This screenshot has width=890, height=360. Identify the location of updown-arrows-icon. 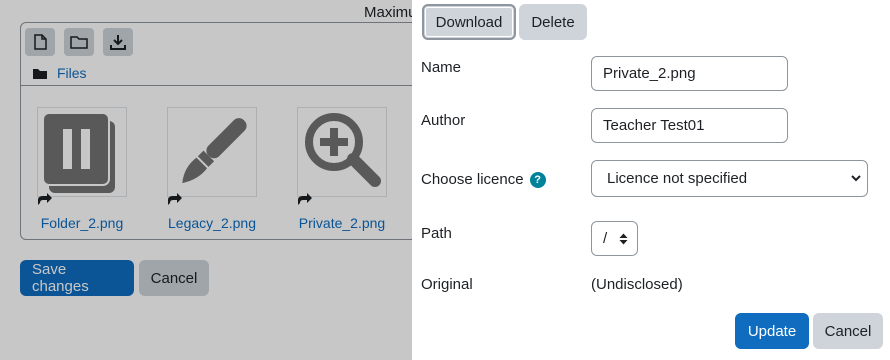
(623, 239).